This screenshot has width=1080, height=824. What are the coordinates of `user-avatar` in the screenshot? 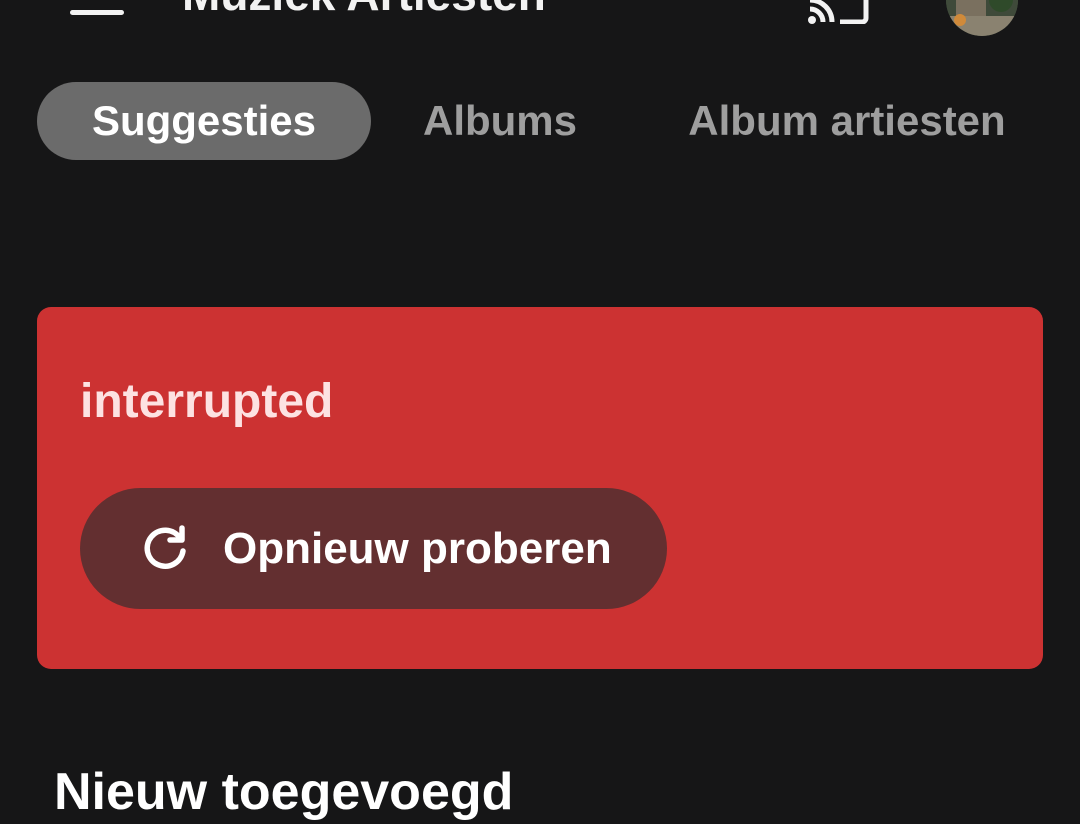 It's located at (982, 18).